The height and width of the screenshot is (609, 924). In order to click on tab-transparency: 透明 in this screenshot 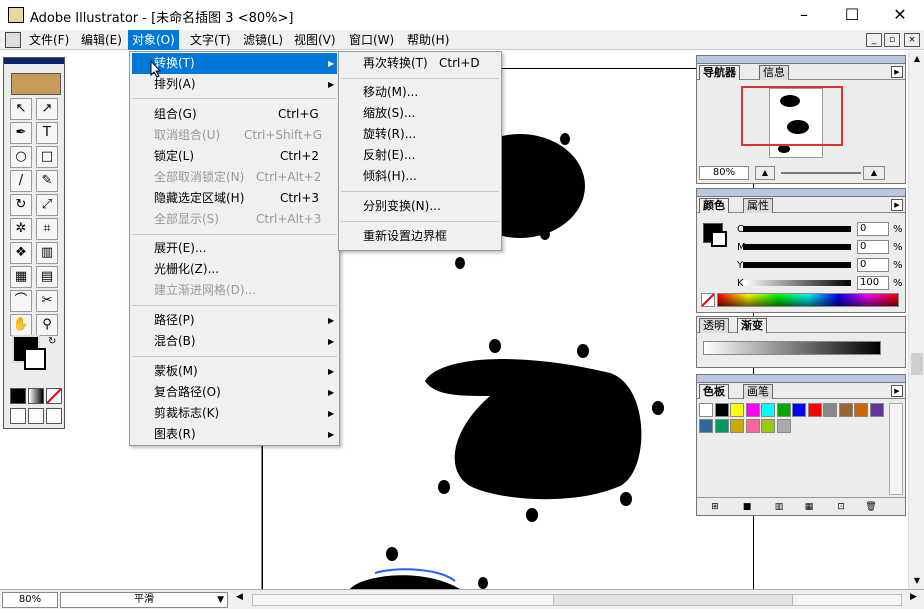, I will do `click(714, 325)`.